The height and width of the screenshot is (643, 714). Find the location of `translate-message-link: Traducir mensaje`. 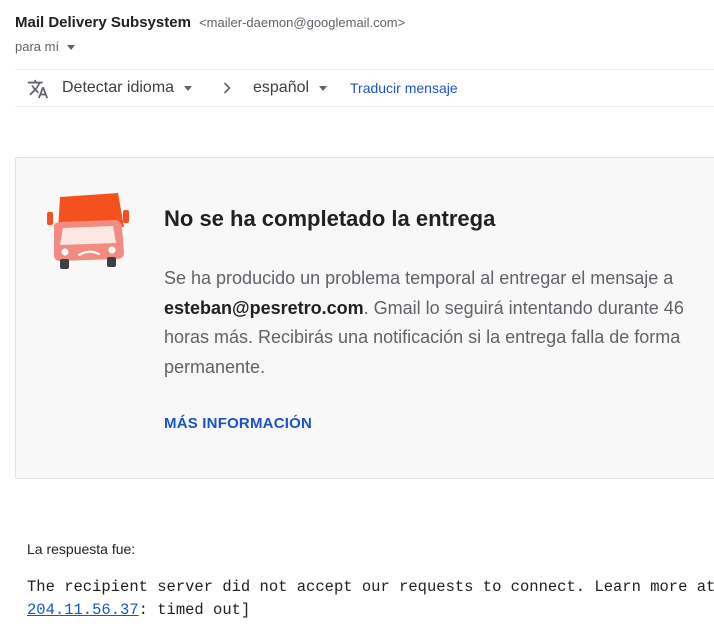

translate-message-link: Traducir mensaje is located at coordinates (404, 88).